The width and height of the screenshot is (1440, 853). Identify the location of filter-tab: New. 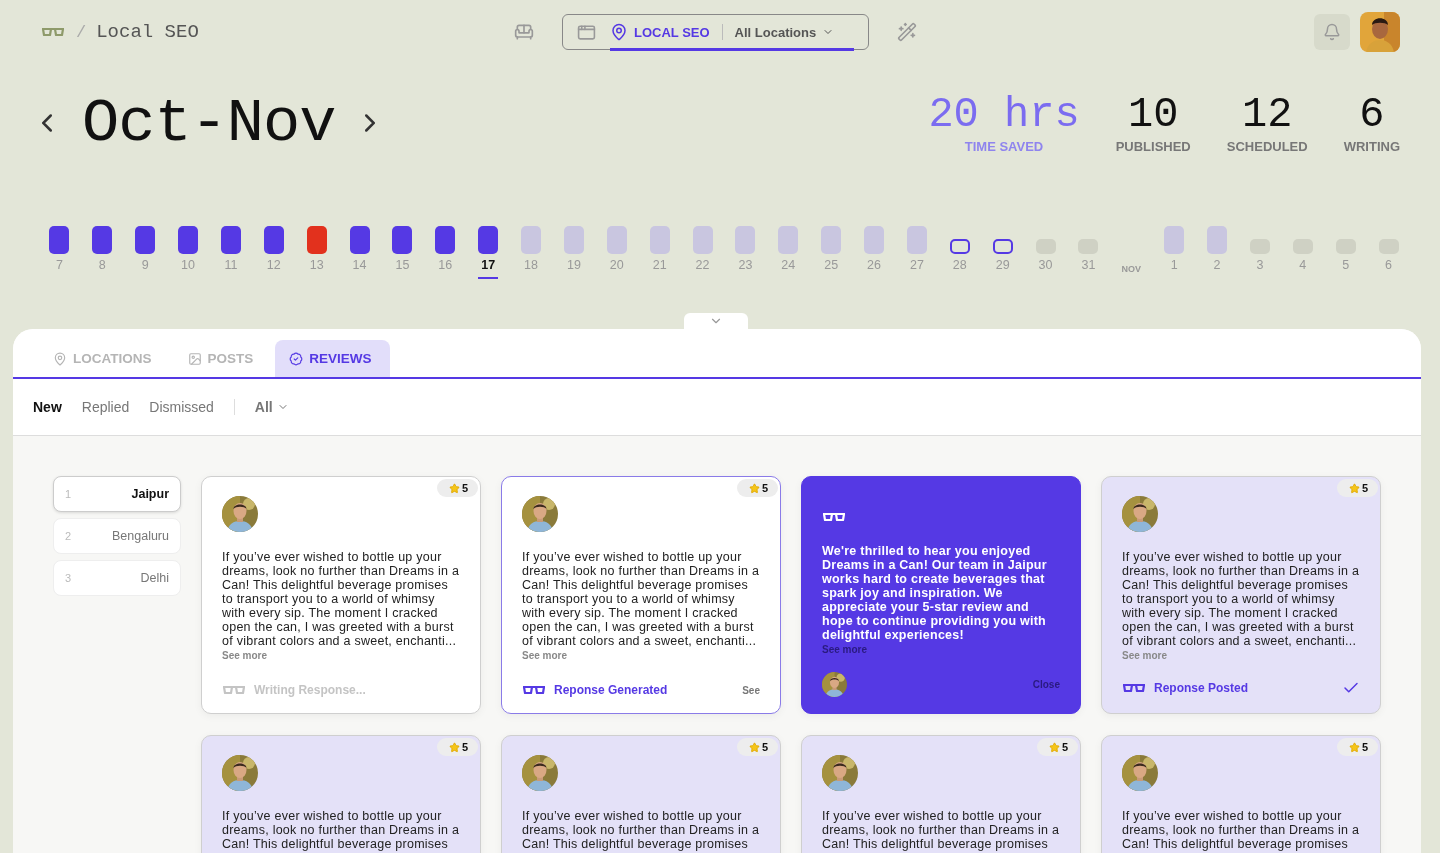
(47, 407).